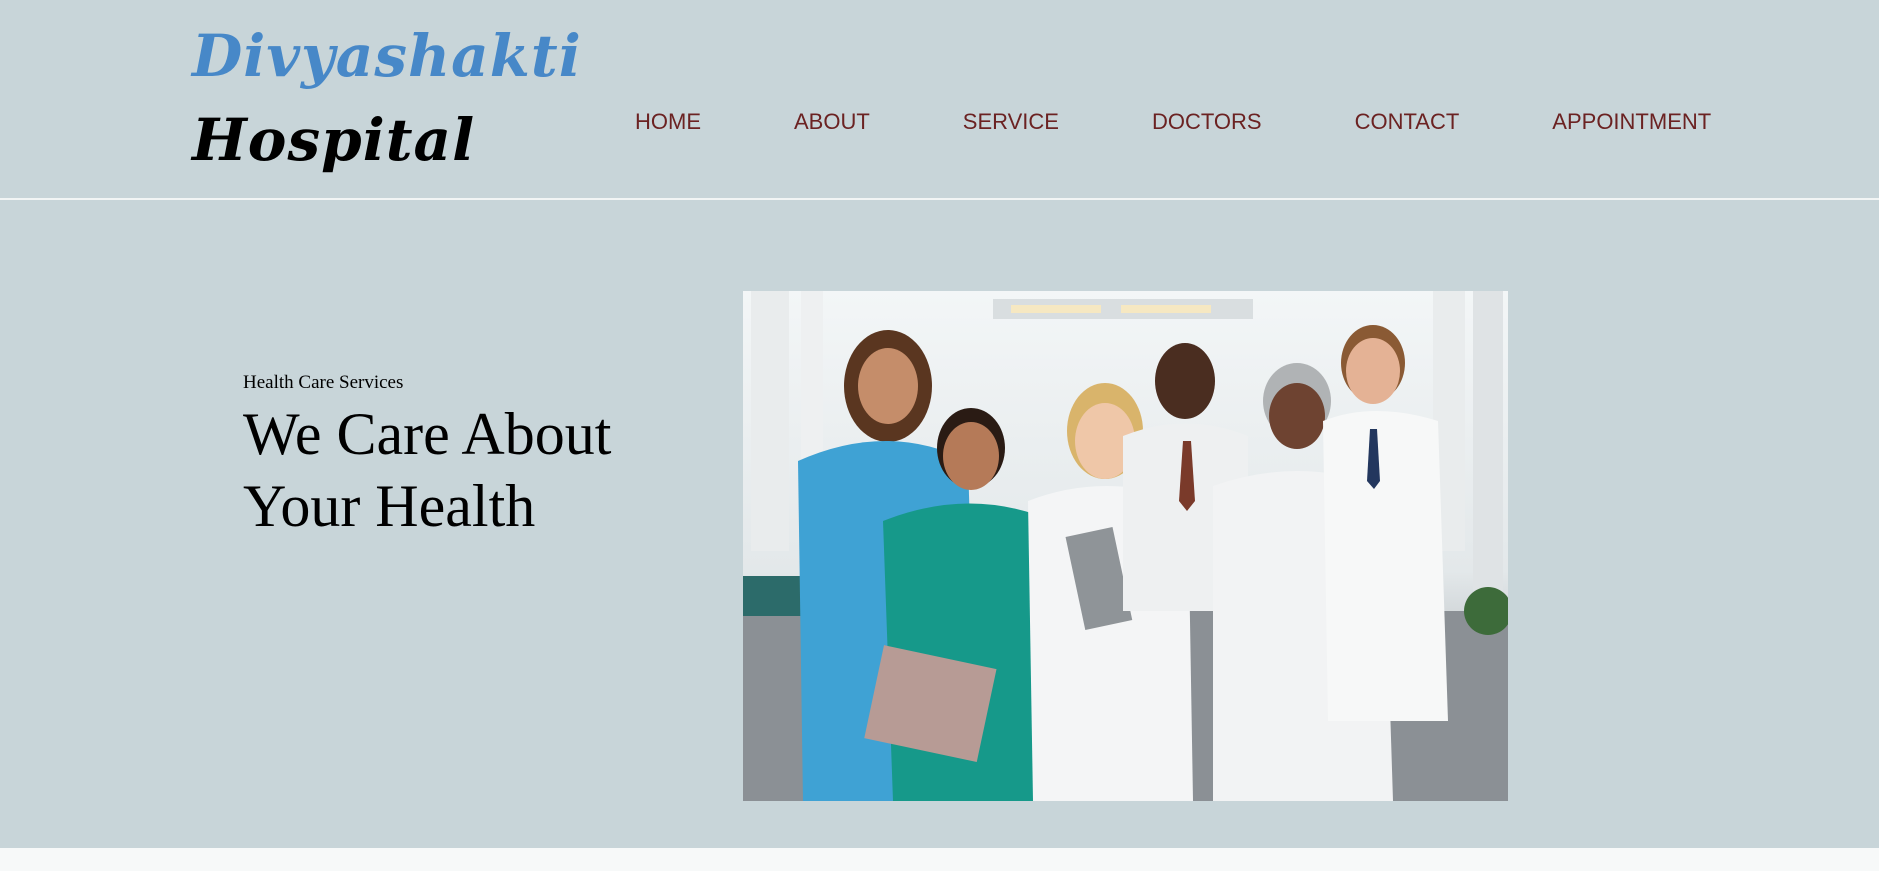 The width and height of the screenshot is (1879, 871). I want to click on nav-home: HOME, so click(668, 122).